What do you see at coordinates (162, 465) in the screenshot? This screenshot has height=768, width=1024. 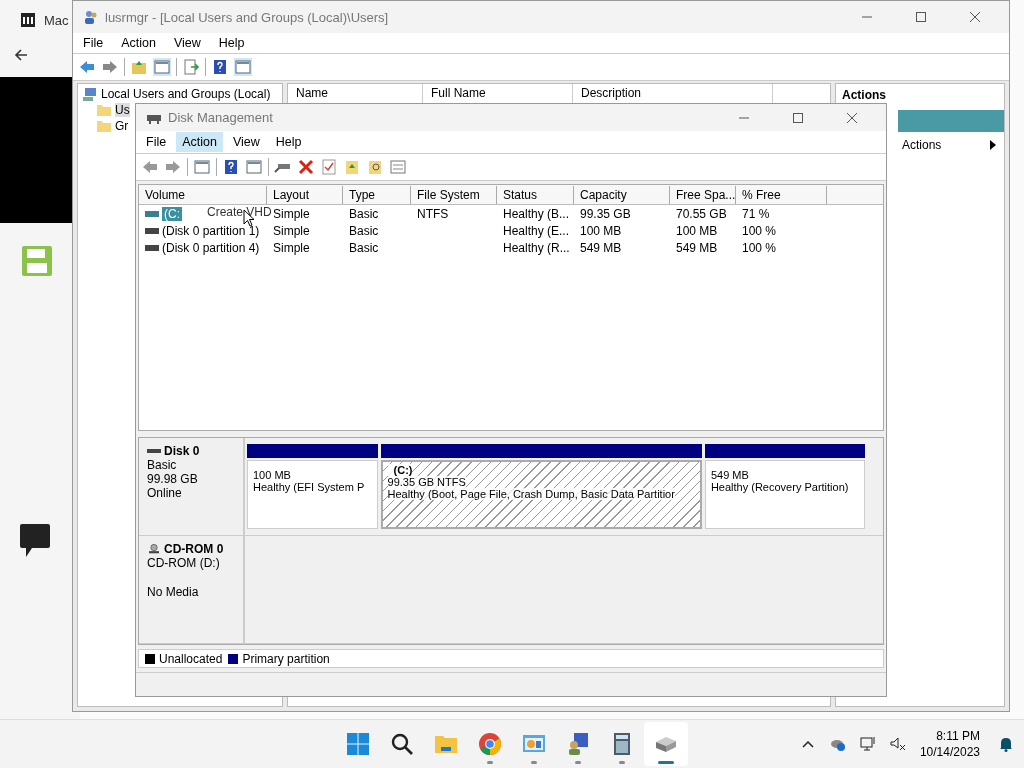 I see `disk-detail: Basic` at bounding box center [162, 465].